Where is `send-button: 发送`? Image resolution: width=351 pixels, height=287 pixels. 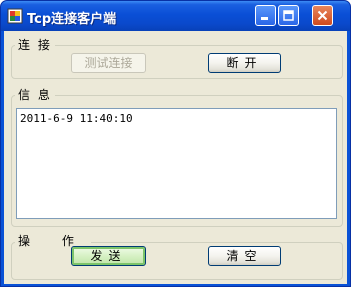
send-button: 发送 is located at coordinates (108, 256).